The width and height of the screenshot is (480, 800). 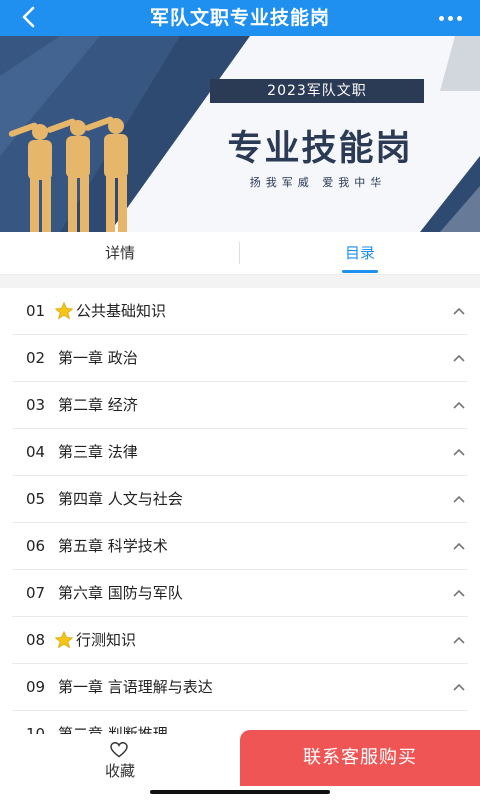 What do you see at coordinates (240, 405) in the screenshot?
I see `list-item: 03 第二章 经济` at bounding box center [240, 405].